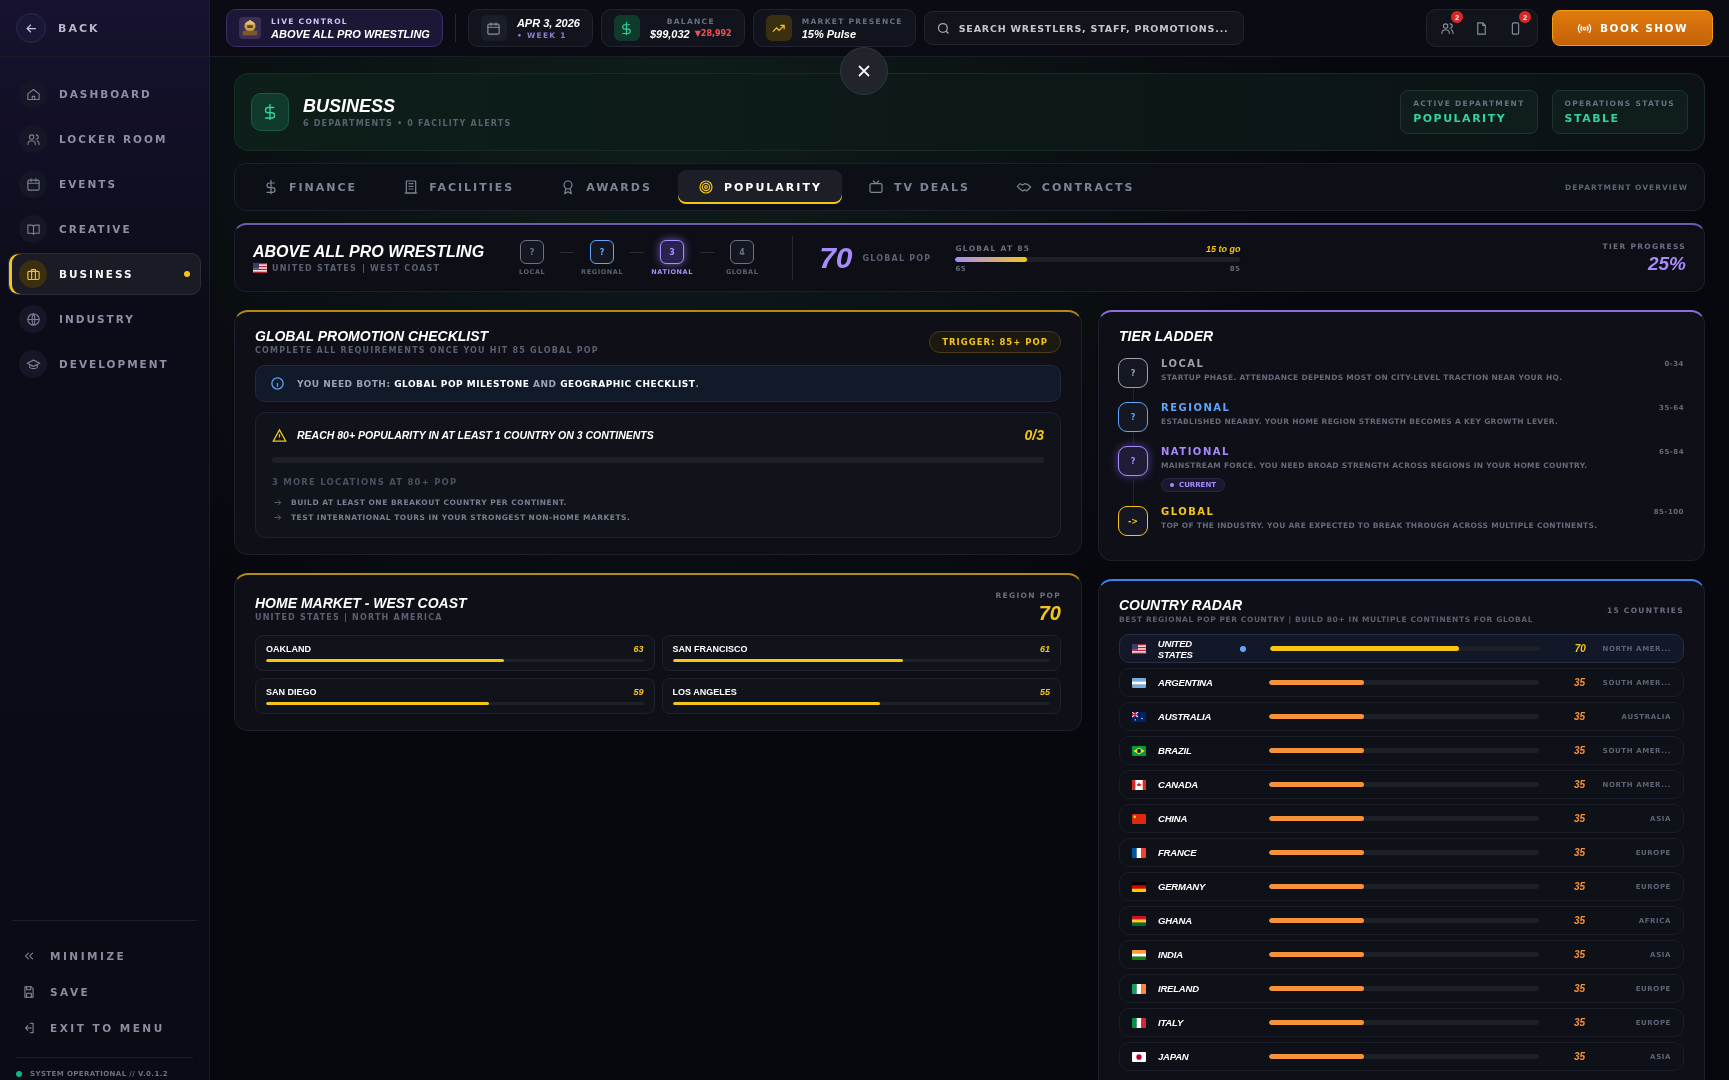 This screenshot has height=1080, width=1729. What do you see at coordinates (19, 1074) in the screenshot?
I see `status-dot` at bounding box center [19, 1074].